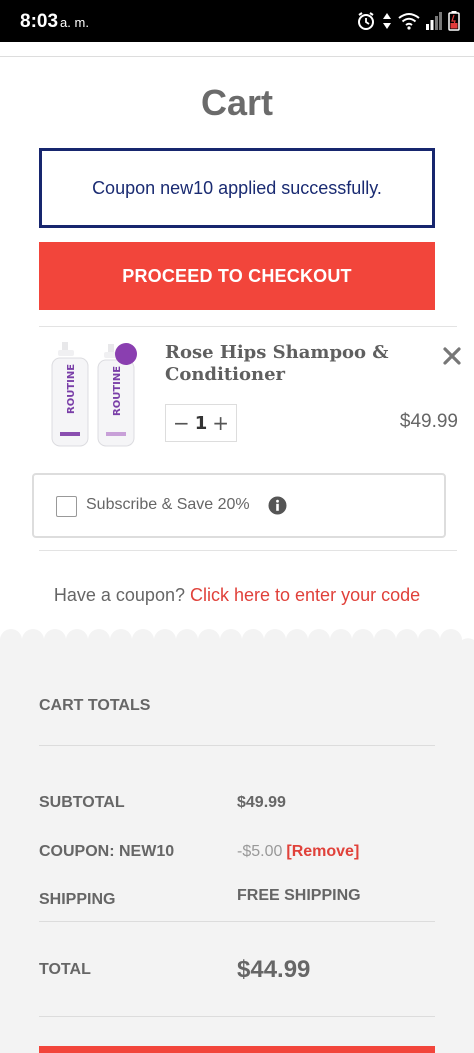  I want to click on coupon-success-notice: Coupon new10 applied successfully., so click(237, 188).